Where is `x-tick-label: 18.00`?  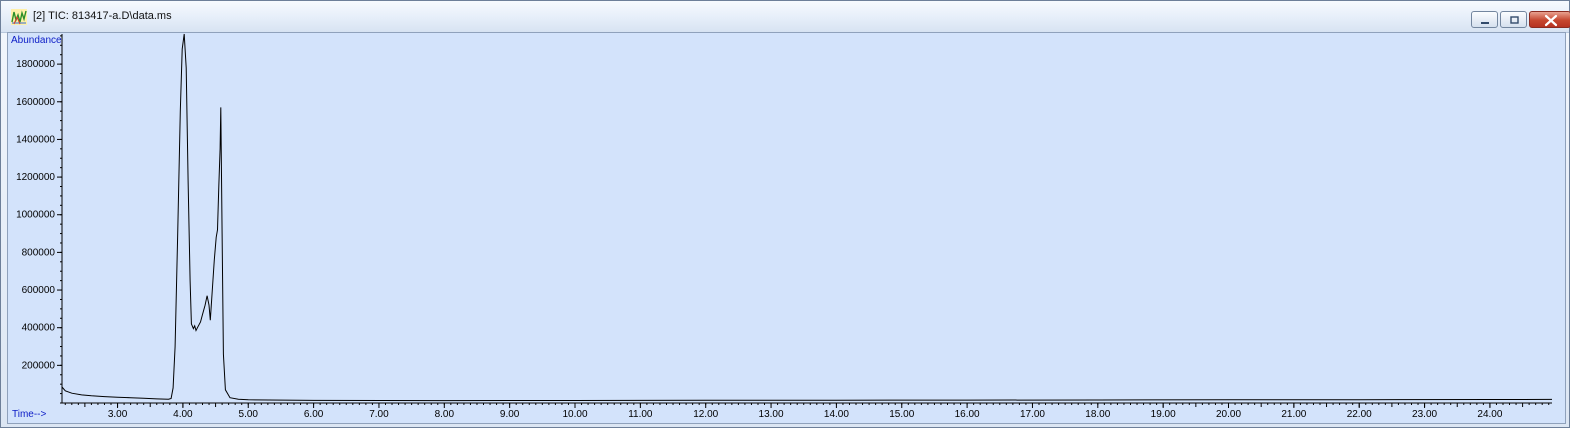 x-tick-label: 18.00 is located at coordinates (1097, 414).